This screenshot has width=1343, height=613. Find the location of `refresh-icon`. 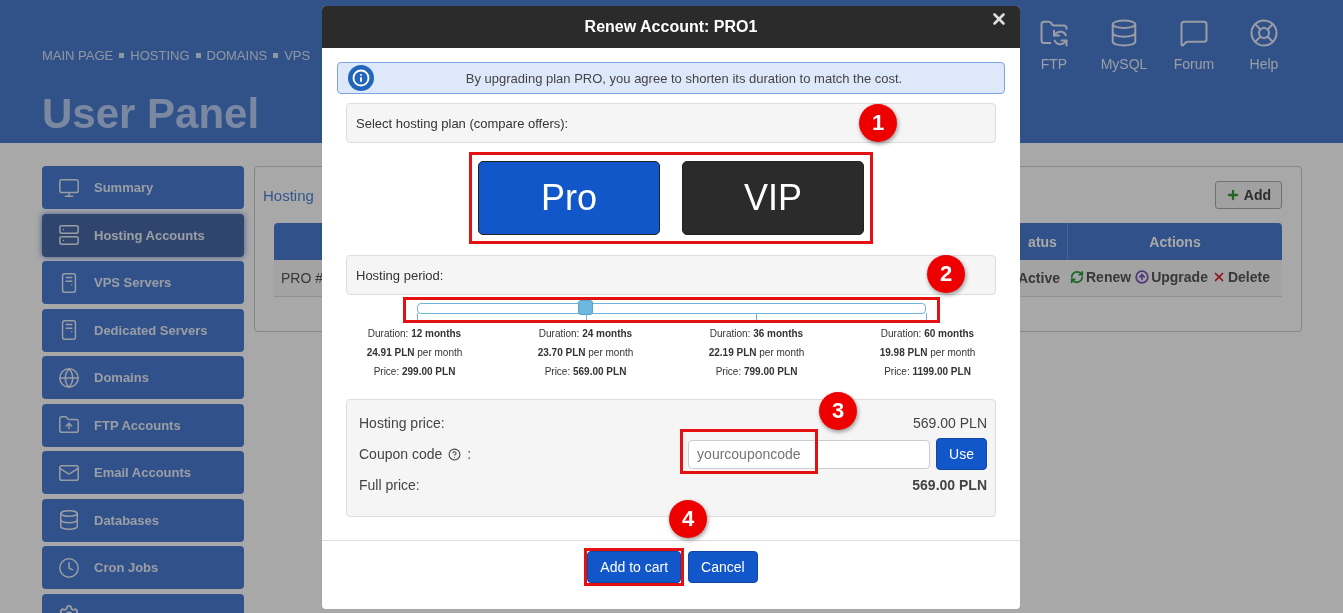

refresh-icon is located at coordinates (1077, 277).